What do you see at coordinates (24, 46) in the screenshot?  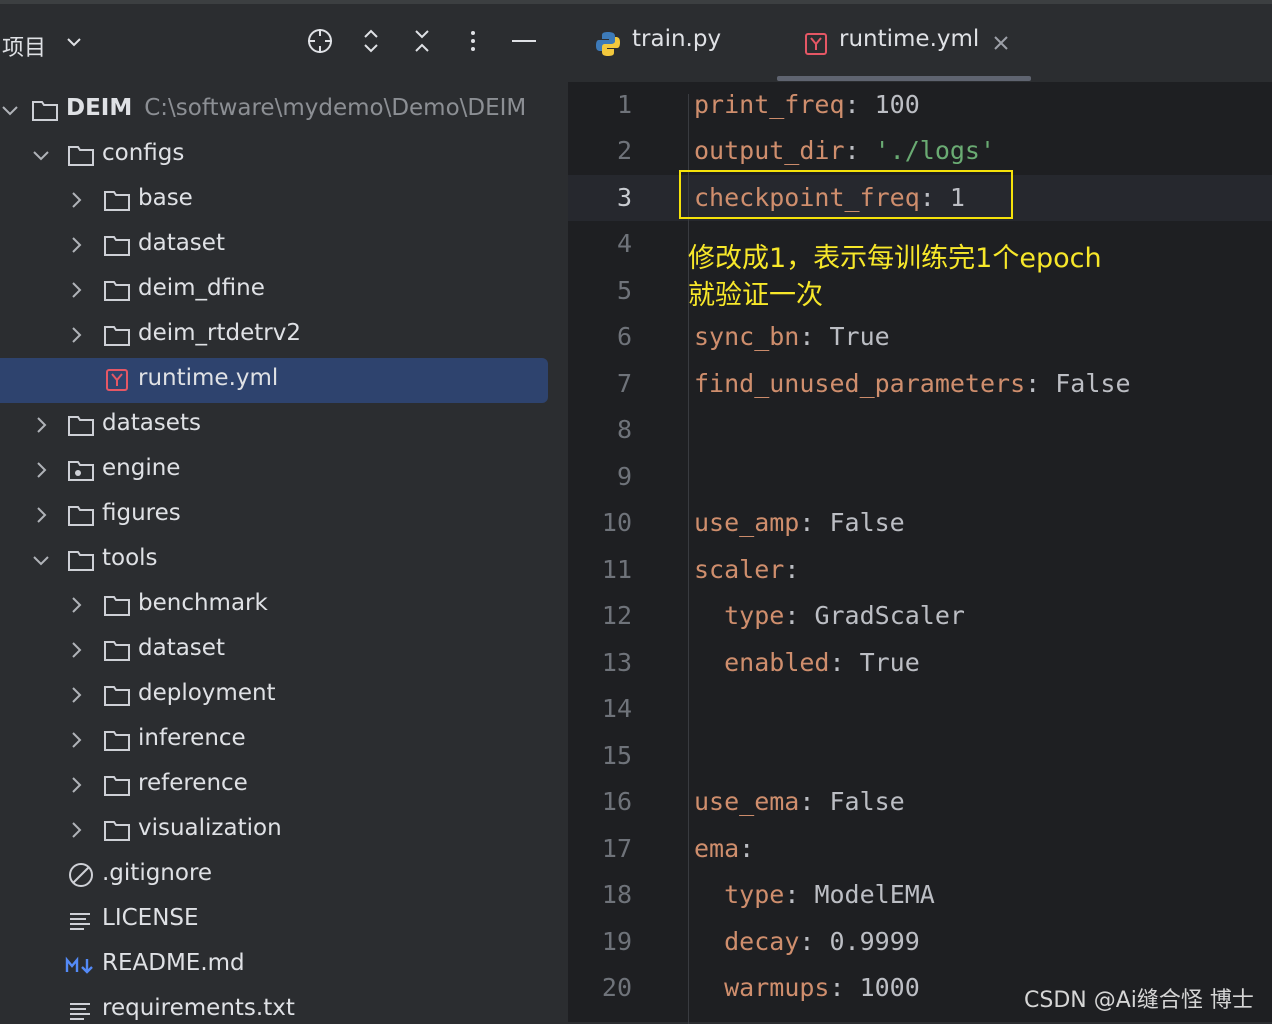 I see `project-panel-title: 项目` at bounding box center [24, 46].